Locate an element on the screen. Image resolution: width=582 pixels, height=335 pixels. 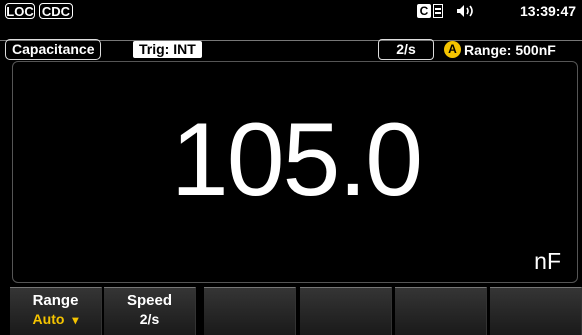
measurement-mode-tab: Capacitance is located at coordinates (53, 49).